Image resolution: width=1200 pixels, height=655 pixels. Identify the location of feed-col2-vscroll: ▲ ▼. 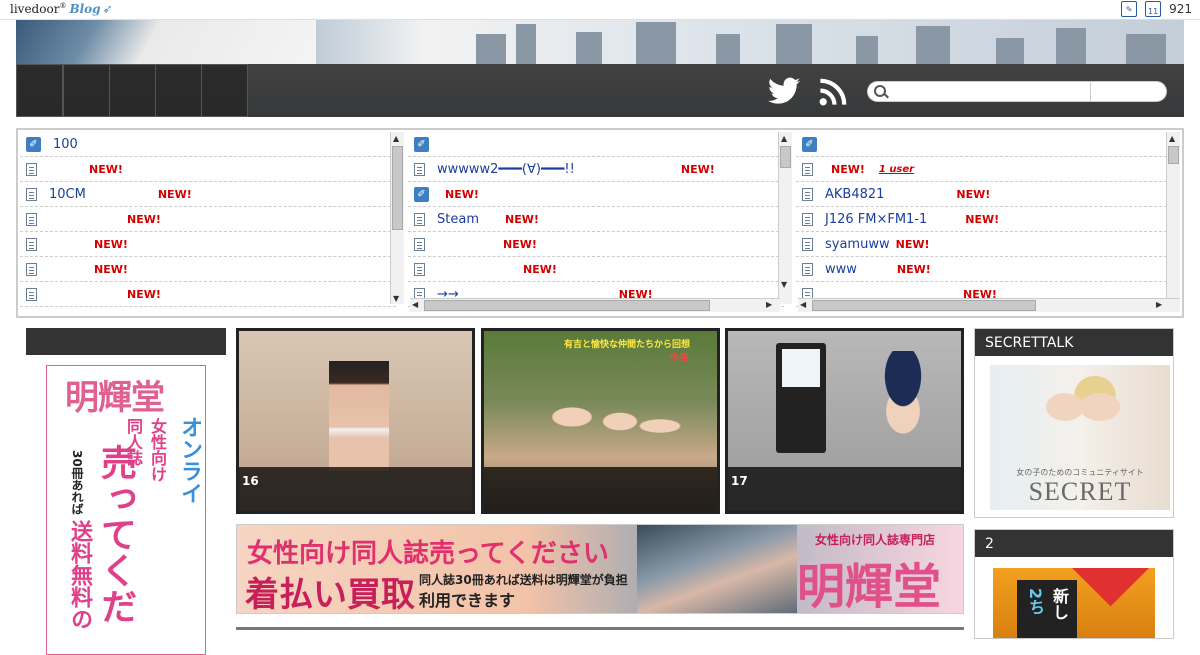
(785, 218).